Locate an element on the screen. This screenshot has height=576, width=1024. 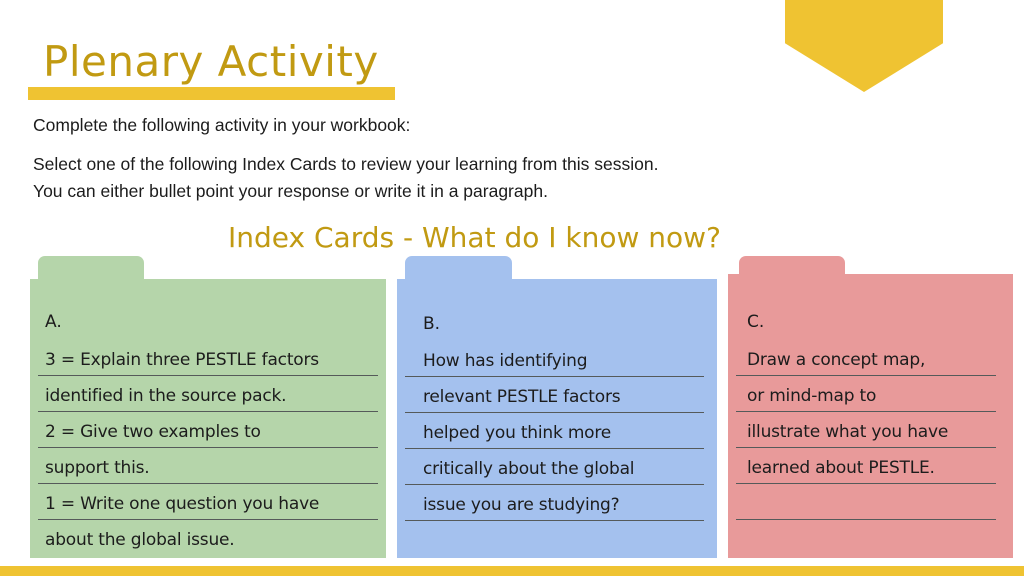
card-line: identified in the source pack. is located at coordinates (166, 396).